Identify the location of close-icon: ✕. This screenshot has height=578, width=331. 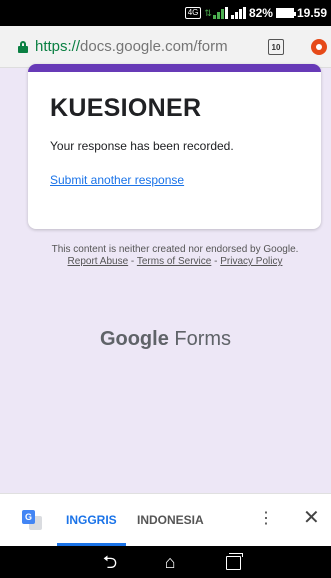
(311, 518).